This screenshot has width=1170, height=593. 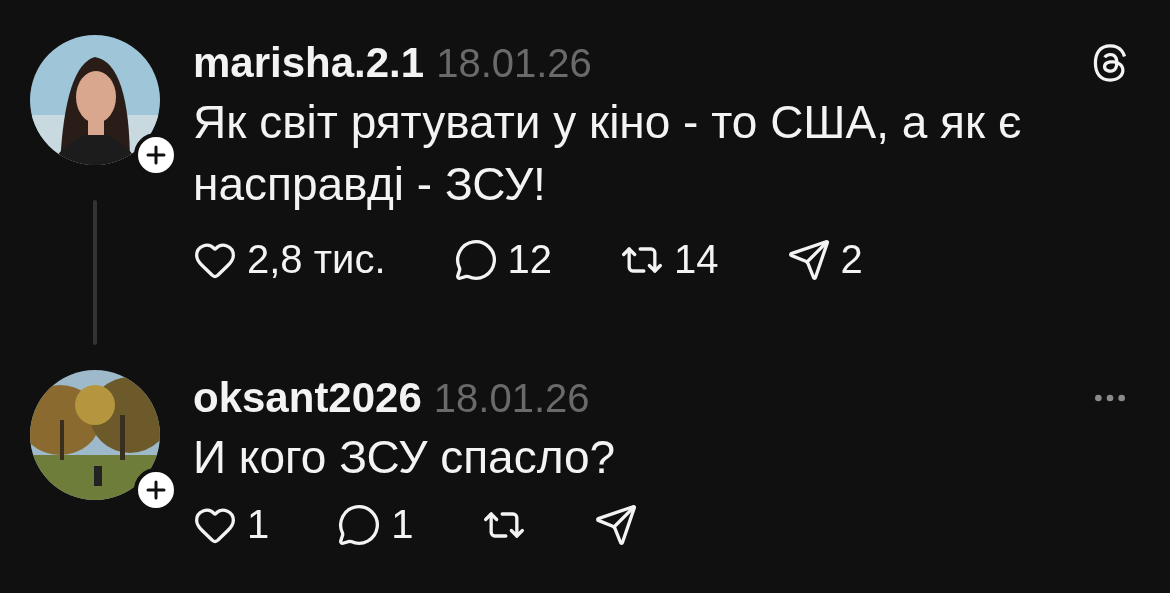 I want to click on post-text: И кого ЗСУ спасло?, so click(x=405, y=457).